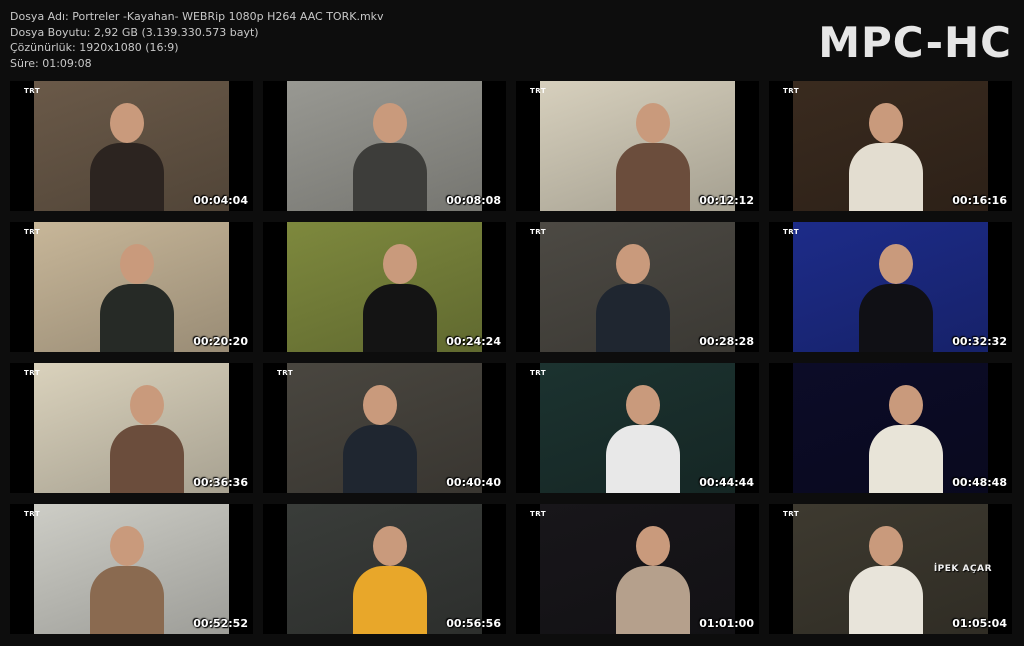 The image size is (1024, 646). I want to click on timestamp-label: 00:12:12, so click(726, 200).